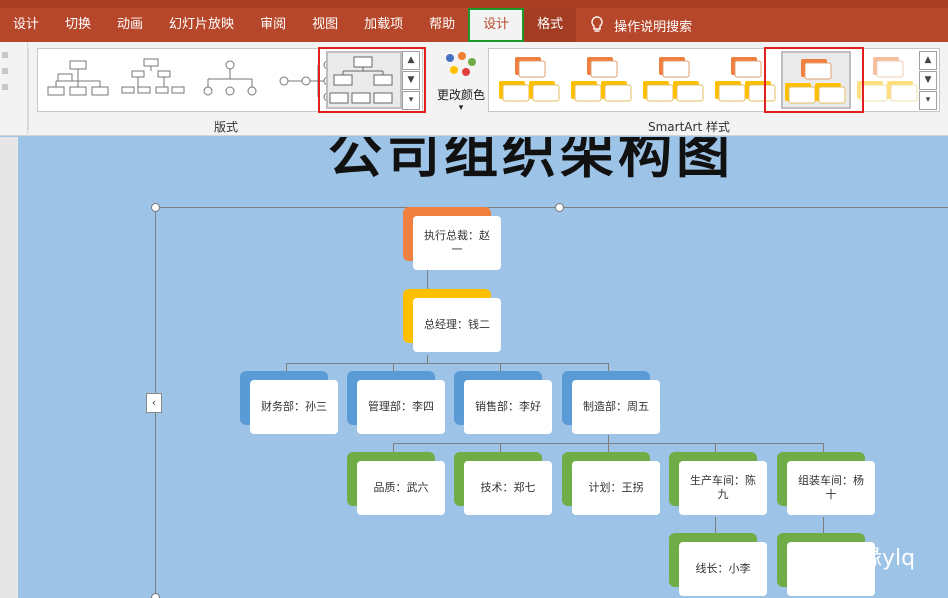  What do you see at coordinates (401, 488) in the screenshot?
I see `node-label: 品质：武六` at bounding box center [401, 488].